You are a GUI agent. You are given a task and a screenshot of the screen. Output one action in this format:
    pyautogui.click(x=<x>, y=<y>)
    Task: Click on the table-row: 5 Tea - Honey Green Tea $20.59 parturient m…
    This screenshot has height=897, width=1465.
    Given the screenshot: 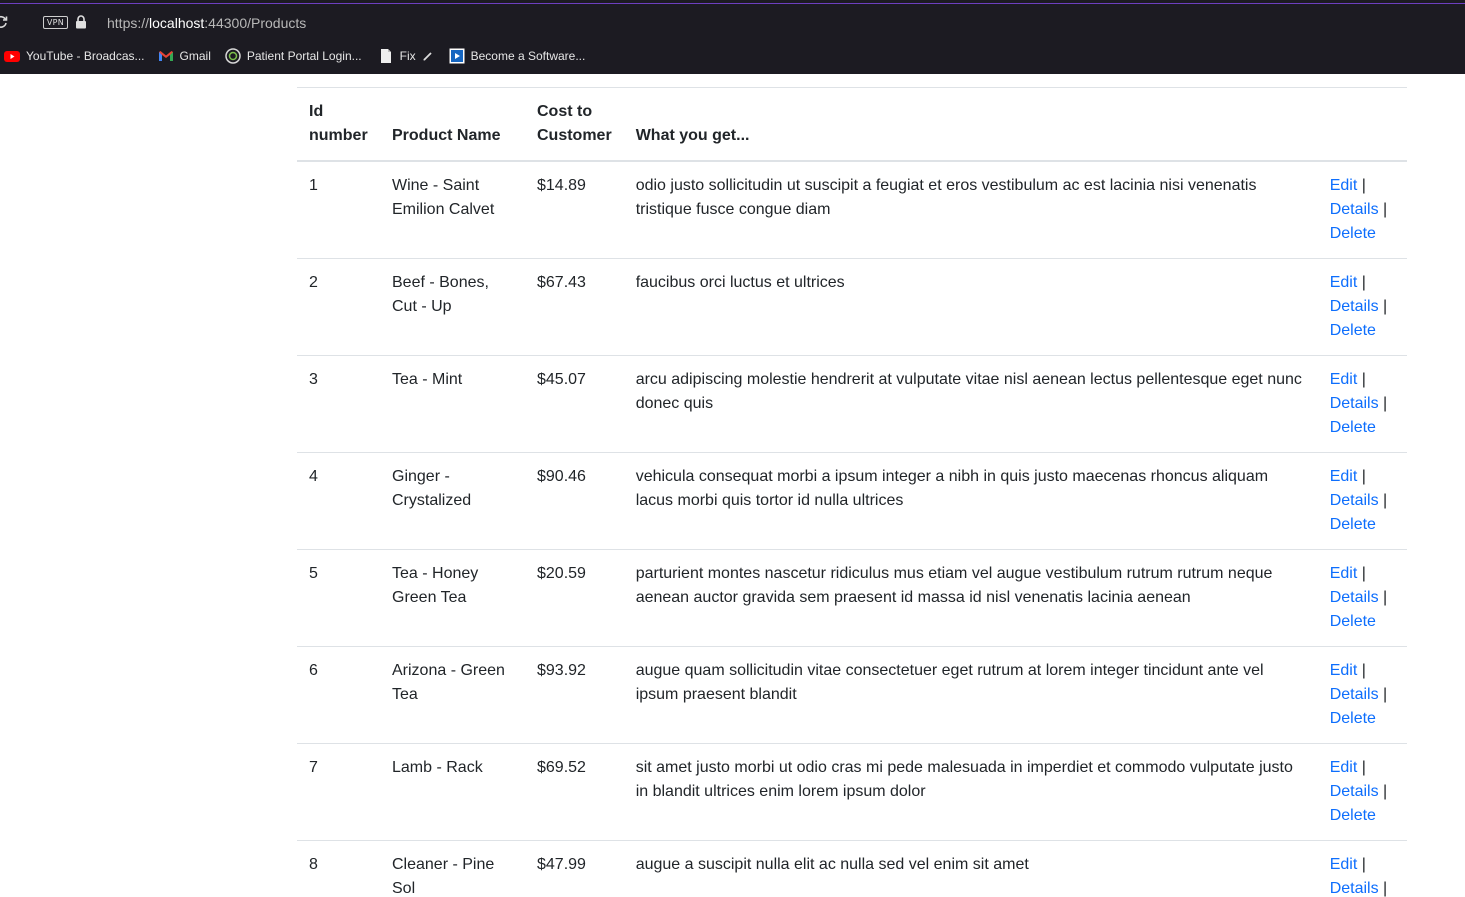 What is the action you would take?
    pyautogui.click(x=852, y=598)
    